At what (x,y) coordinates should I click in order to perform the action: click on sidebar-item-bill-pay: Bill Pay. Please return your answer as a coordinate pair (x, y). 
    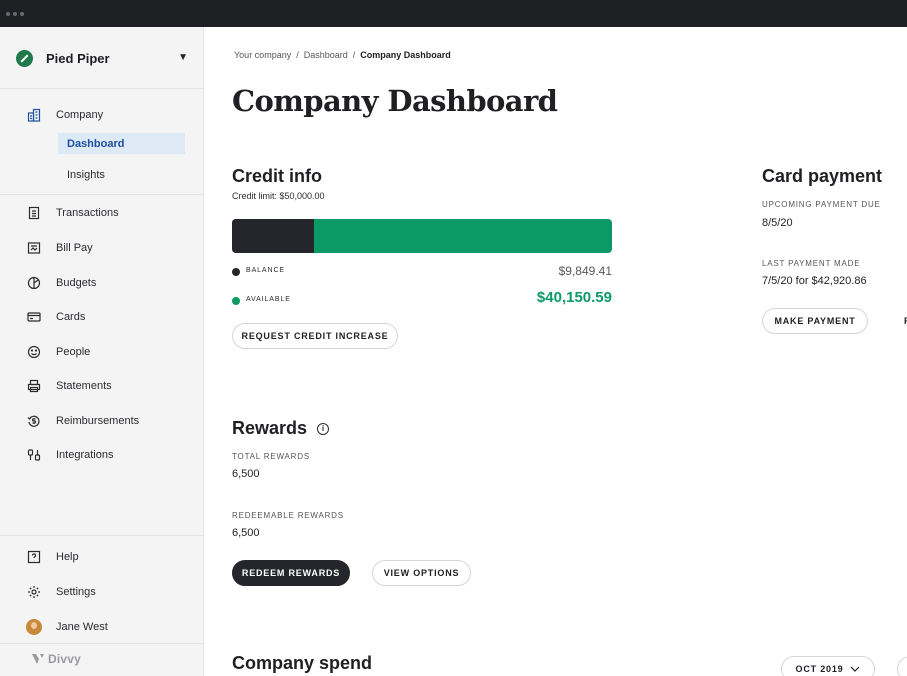
    Looking at the image, I should click on (59, 248).